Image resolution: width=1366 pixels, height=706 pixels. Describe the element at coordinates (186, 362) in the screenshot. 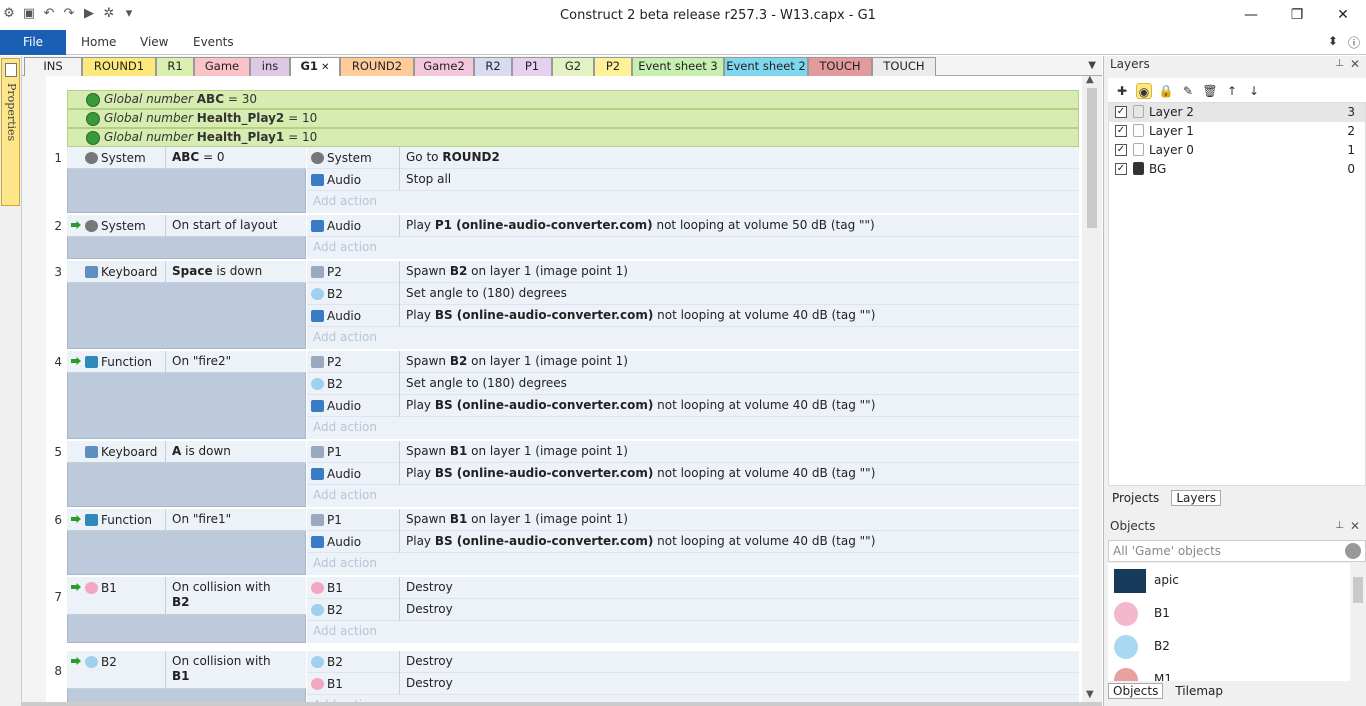

I see `event-condition: Function On "fire2"` at that location.